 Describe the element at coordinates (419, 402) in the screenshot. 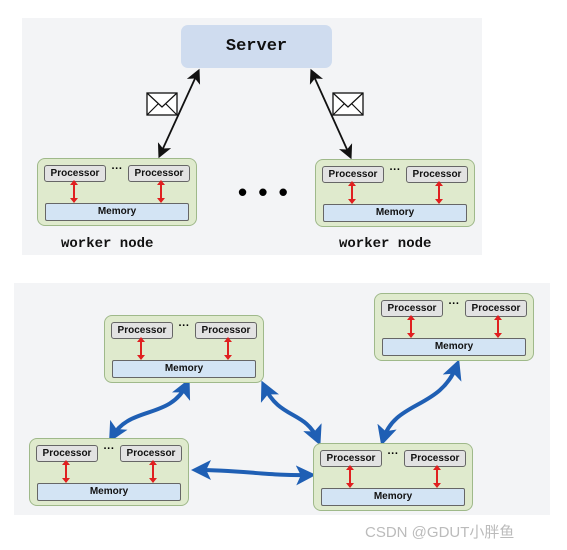

I see `peer-link-b-d` at that location.